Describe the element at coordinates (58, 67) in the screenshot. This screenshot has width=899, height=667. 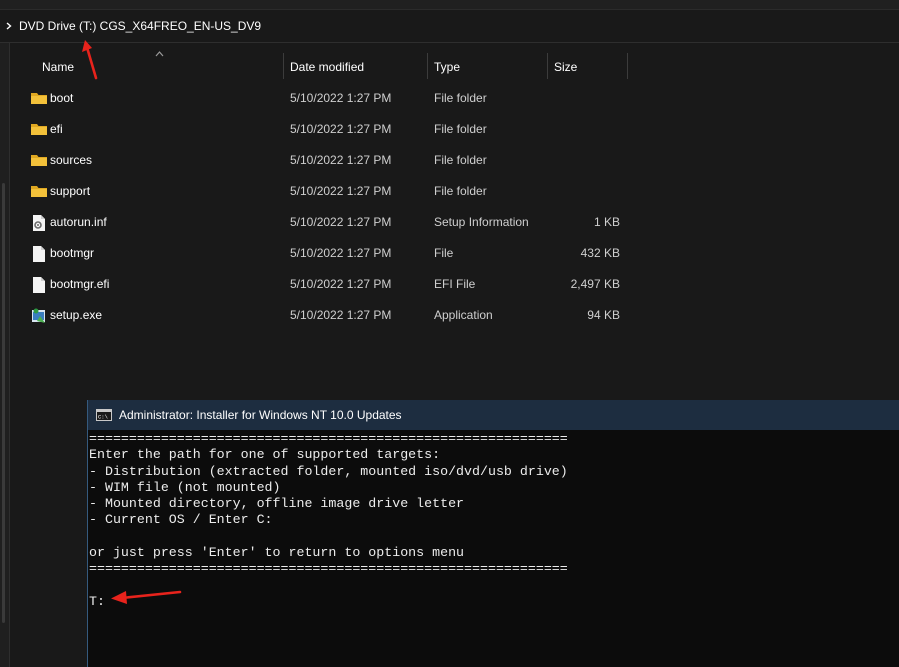
I see `column-header-name: Name` at that location.